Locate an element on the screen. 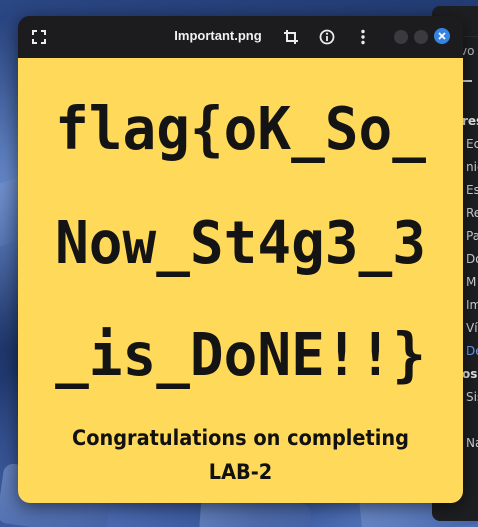  sidebar-item-active: De is located at coordinates (472, 351).